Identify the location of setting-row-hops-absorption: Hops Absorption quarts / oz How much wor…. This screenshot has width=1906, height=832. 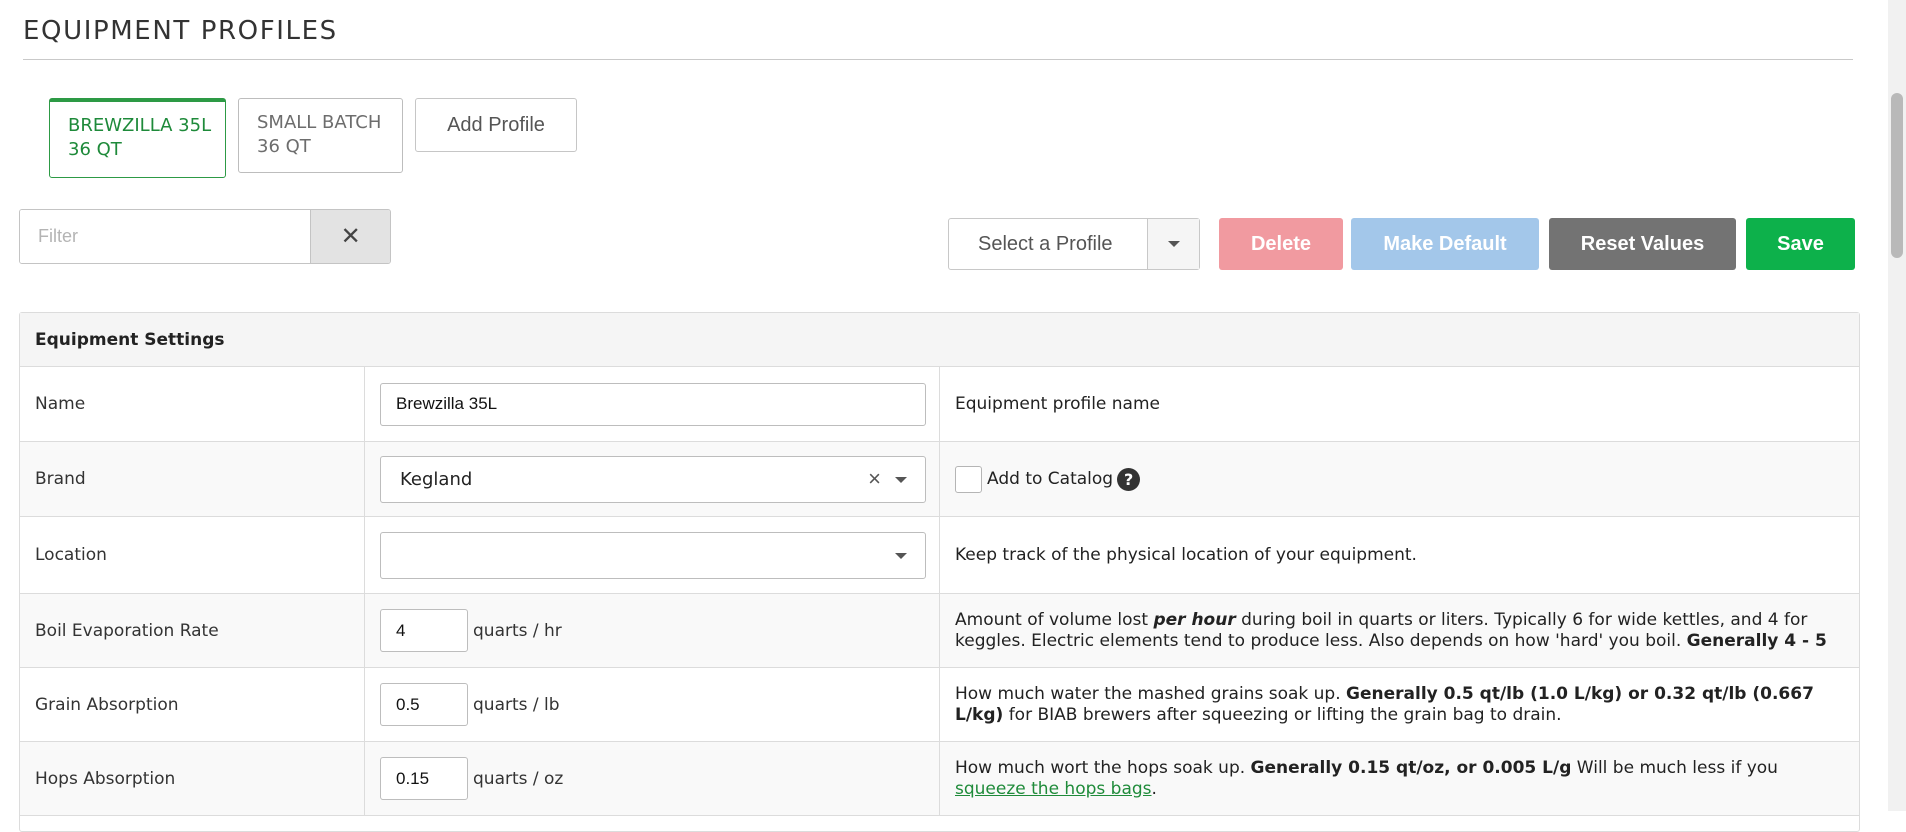
(939, 779).